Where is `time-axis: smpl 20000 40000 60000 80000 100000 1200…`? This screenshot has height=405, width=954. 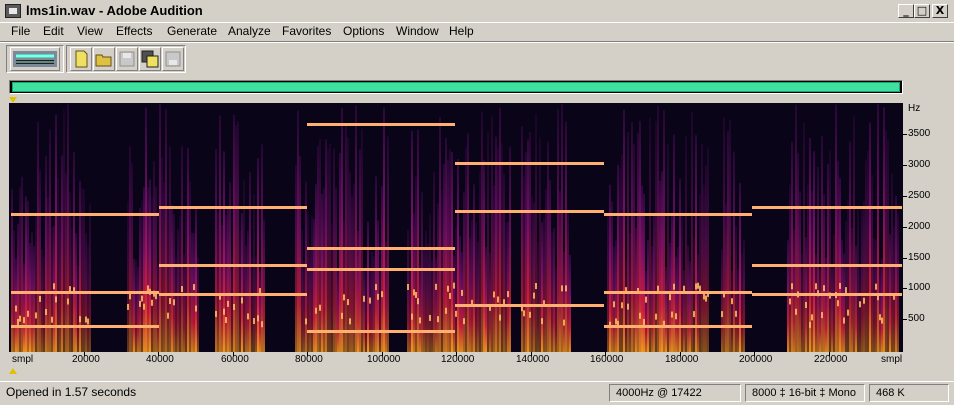
time-axis: smpl 20000 40000 60000 80000 100000 1200… is located at coordinates (478, 360).